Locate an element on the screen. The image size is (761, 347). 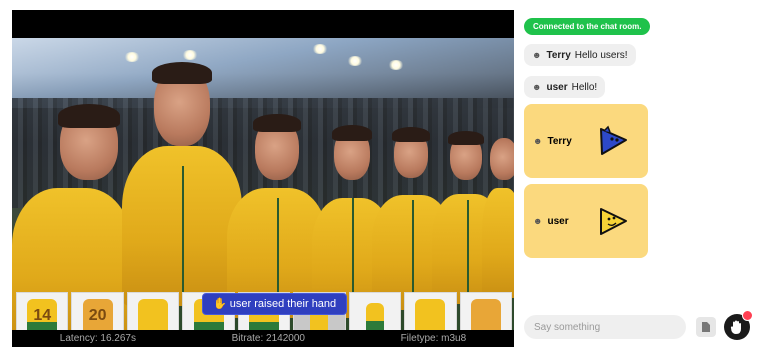
raise-hand-toast: ✋ user raised their hand is located at coordinates (275, 304).